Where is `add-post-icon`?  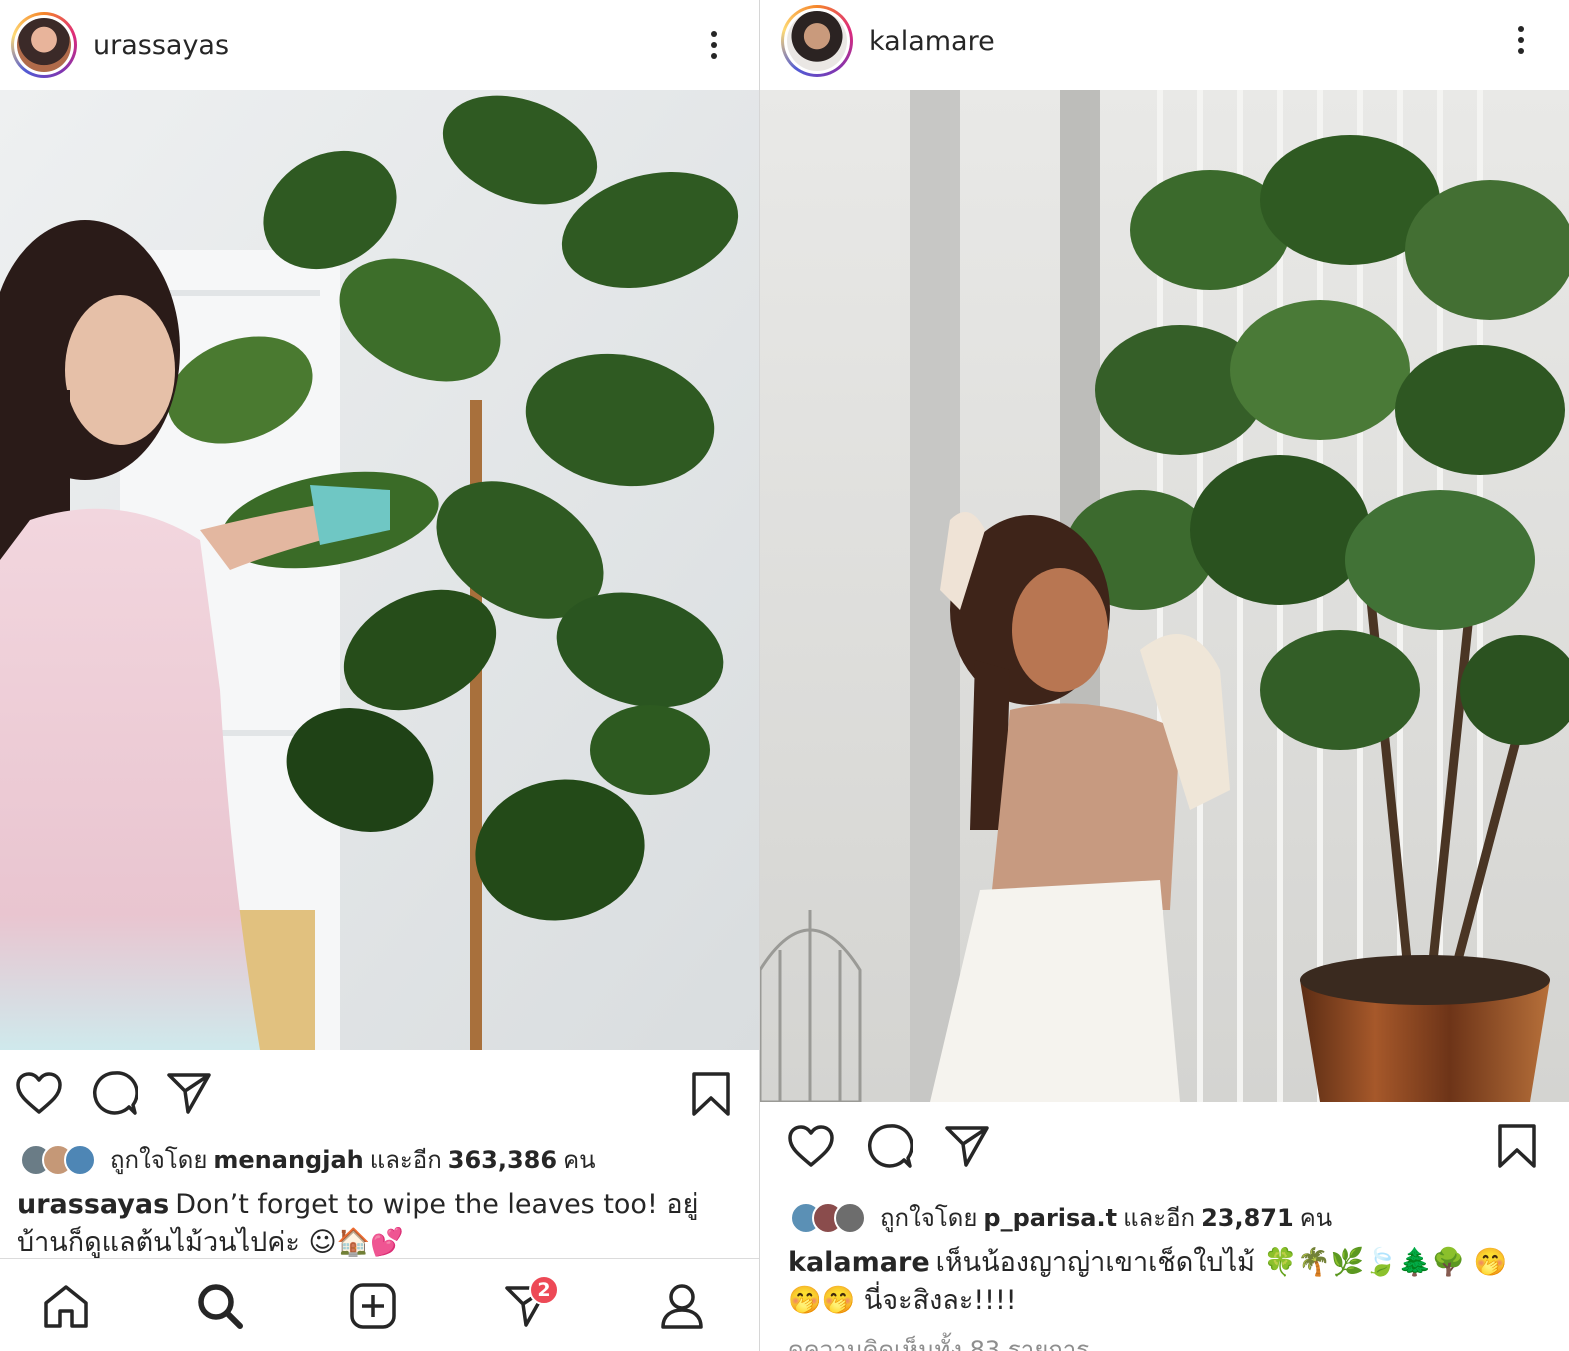
add-post-icon is located at coordinates (373, 1305).